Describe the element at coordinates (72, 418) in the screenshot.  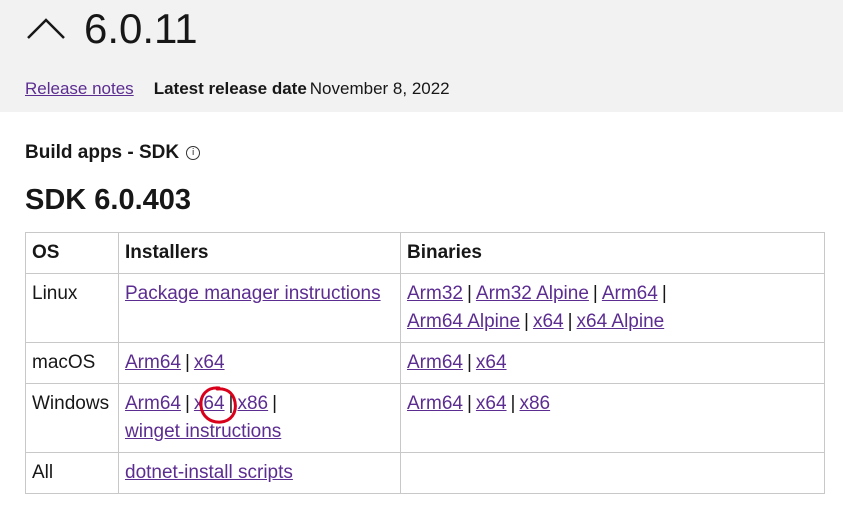
I see `os-cell: Windows` at that location.